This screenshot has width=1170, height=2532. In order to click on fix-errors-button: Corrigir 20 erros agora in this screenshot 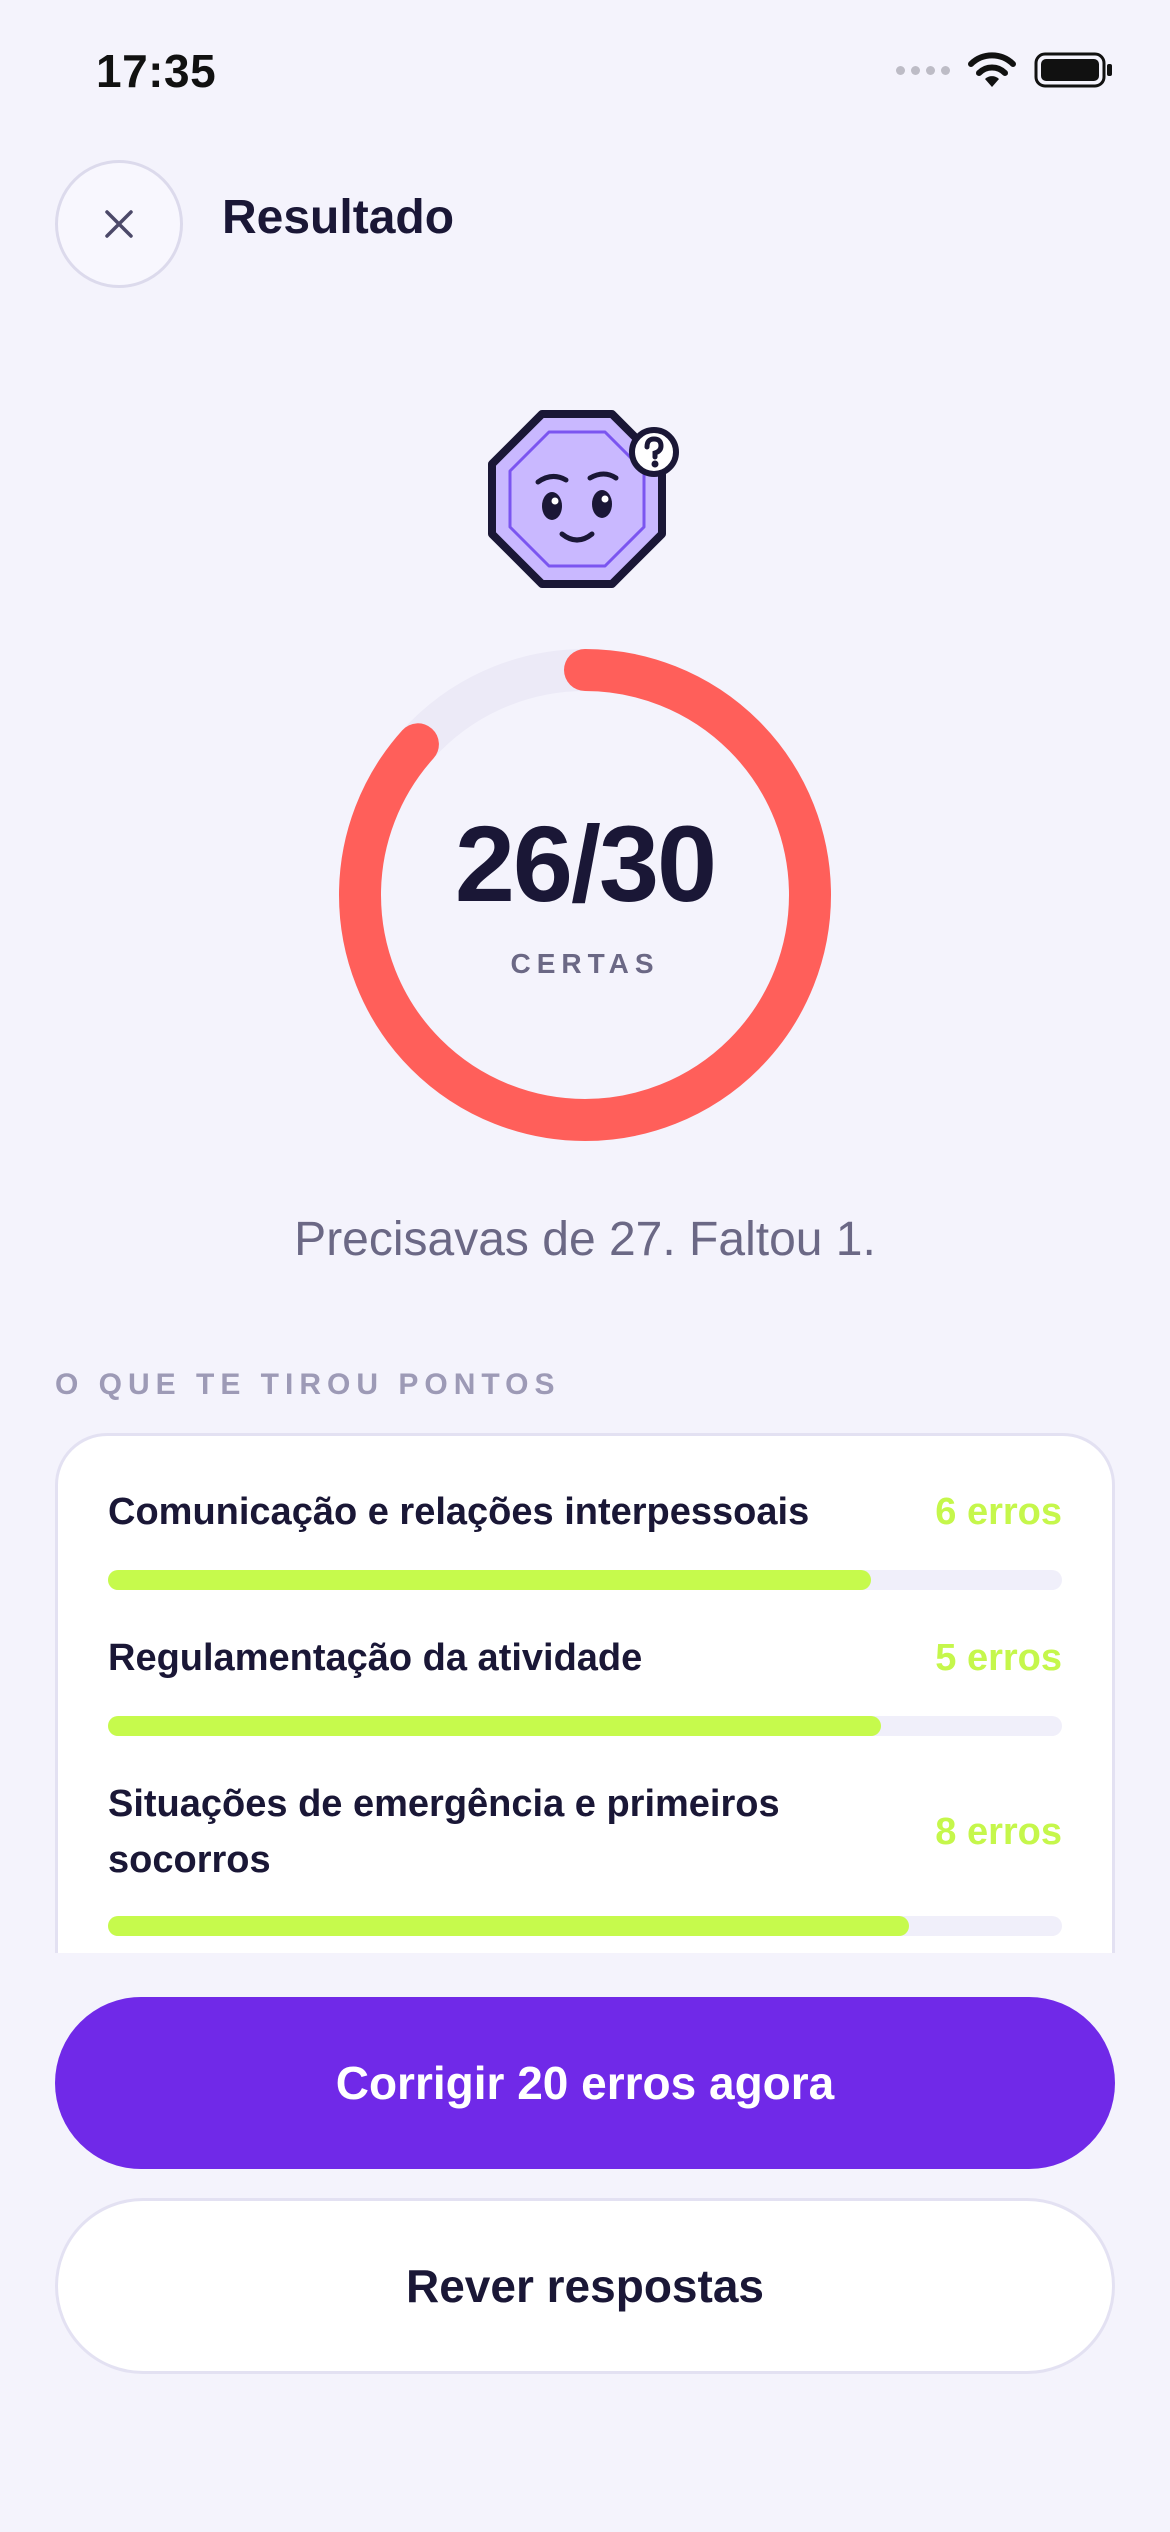, I will do `click(585, 2083)`.